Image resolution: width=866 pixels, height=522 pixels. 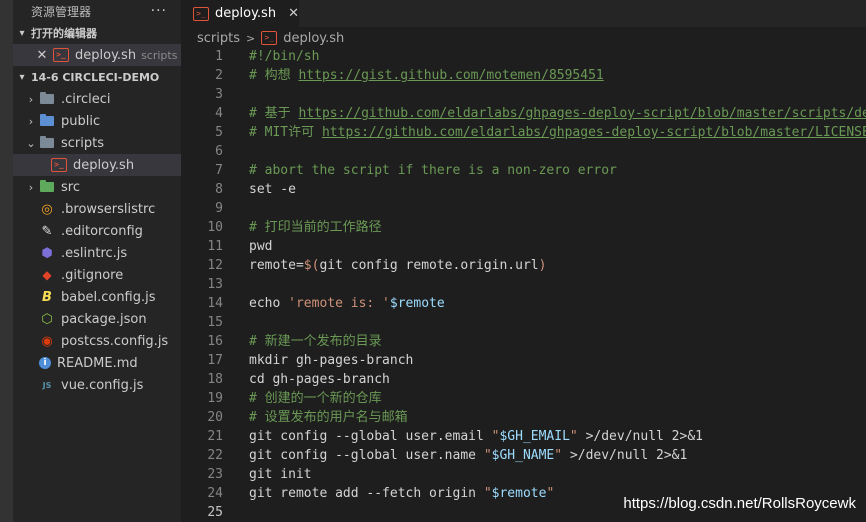 What do you see at coordinates (159, 11) in the screenshot?
I see `more-actions-icon: ···` at bounding box center [159, 11].